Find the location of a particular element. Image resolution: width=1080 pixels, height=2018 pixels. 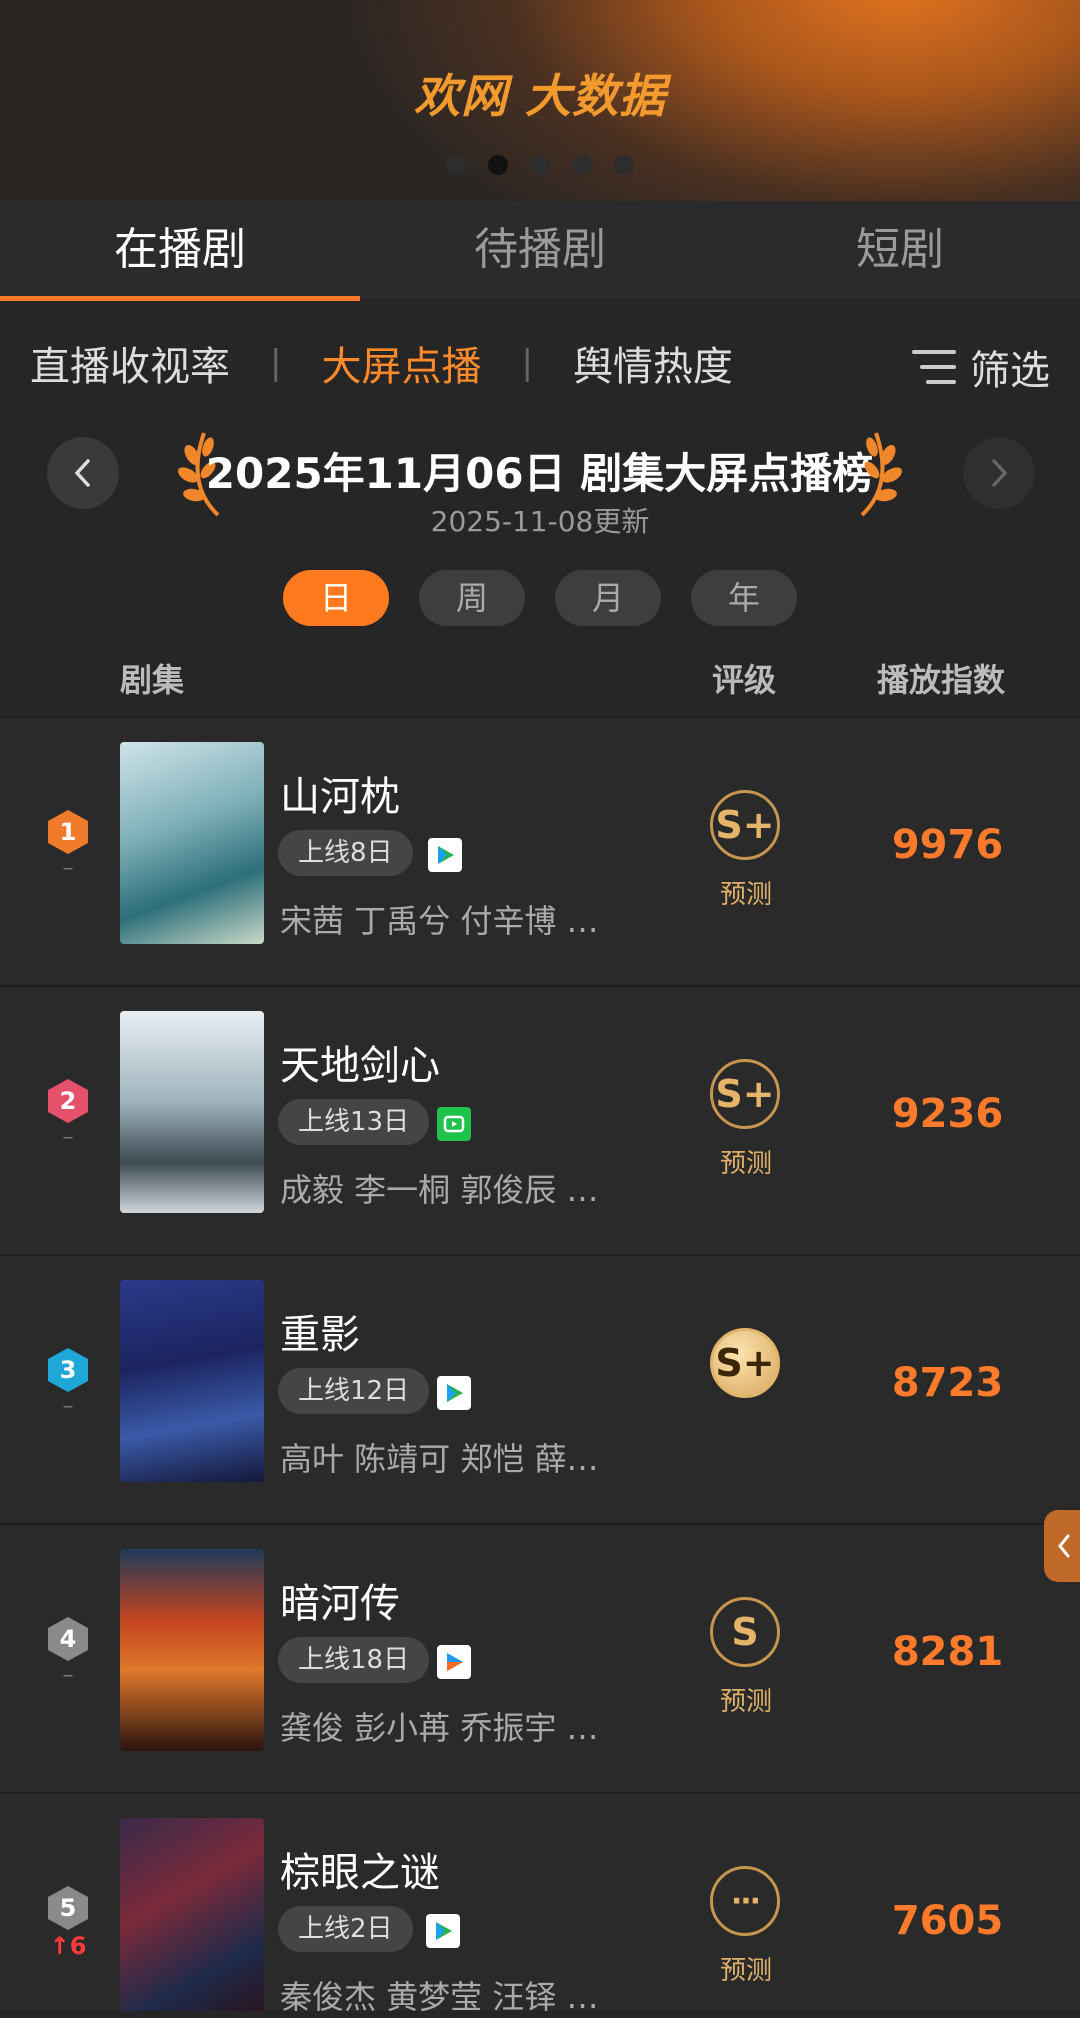

sub-tabs: 直播收视率 | 大屏点播 | 舆情热度 is located at coordinates (540, 363).